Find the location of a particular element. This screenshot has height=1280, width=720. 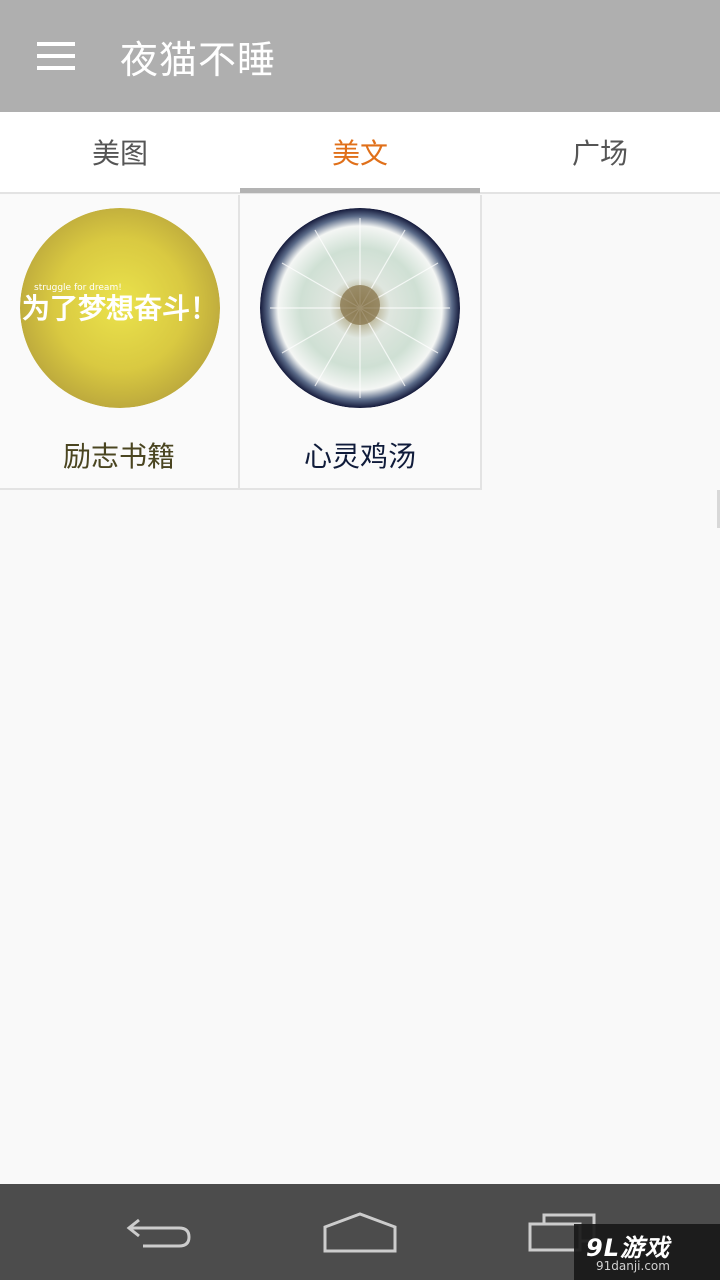

inspirational-books-thumbnail: struggle for dream! 为了梦想奋斗！ is located at coordinates (120, 308).